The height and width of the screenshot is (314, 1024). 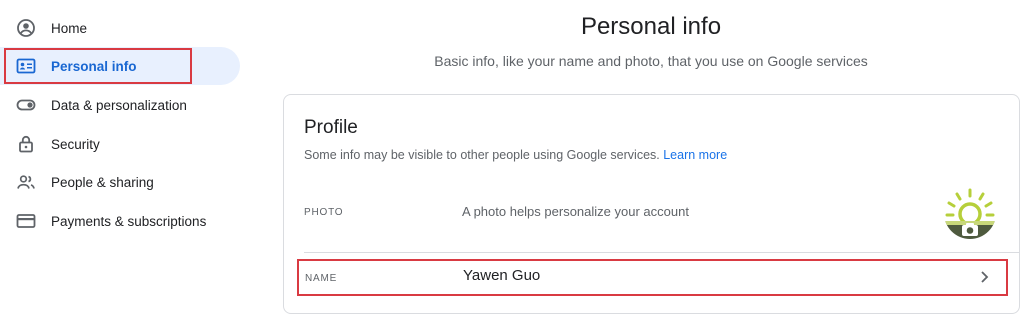 What do you see at coordinates (651, 26) in the screenshot?
I see `page-title: Personal info` at bounding box center [651, 26].